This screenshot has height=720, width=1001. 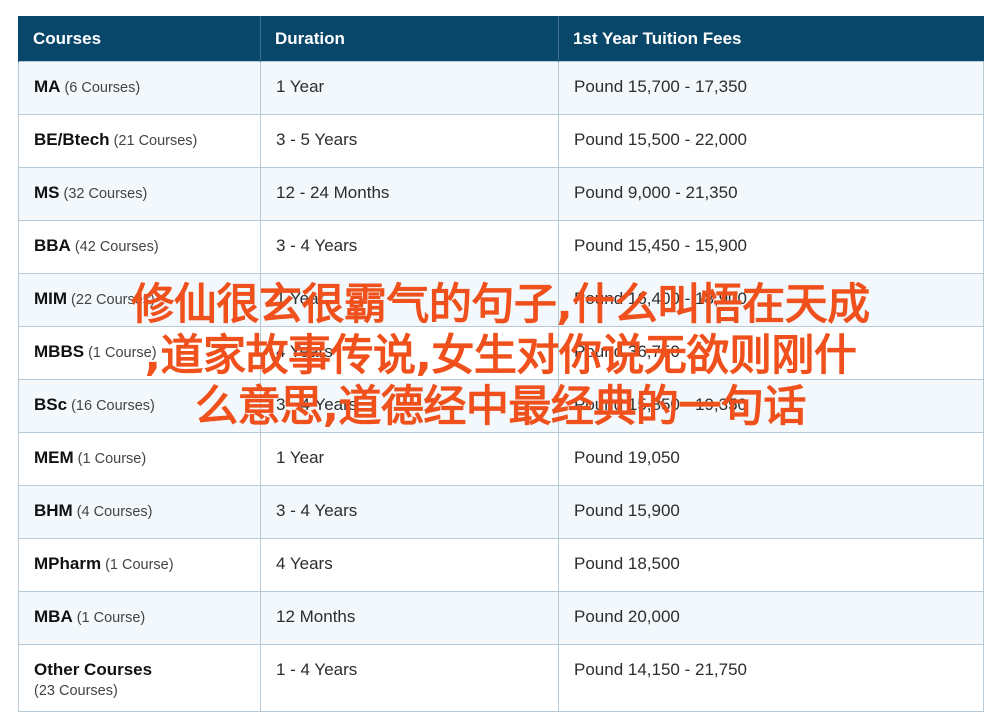 What do you see at coordinates (139, 39) in the screenshot?
I see `header-courses: Courses` at bounding box center [139, 39].